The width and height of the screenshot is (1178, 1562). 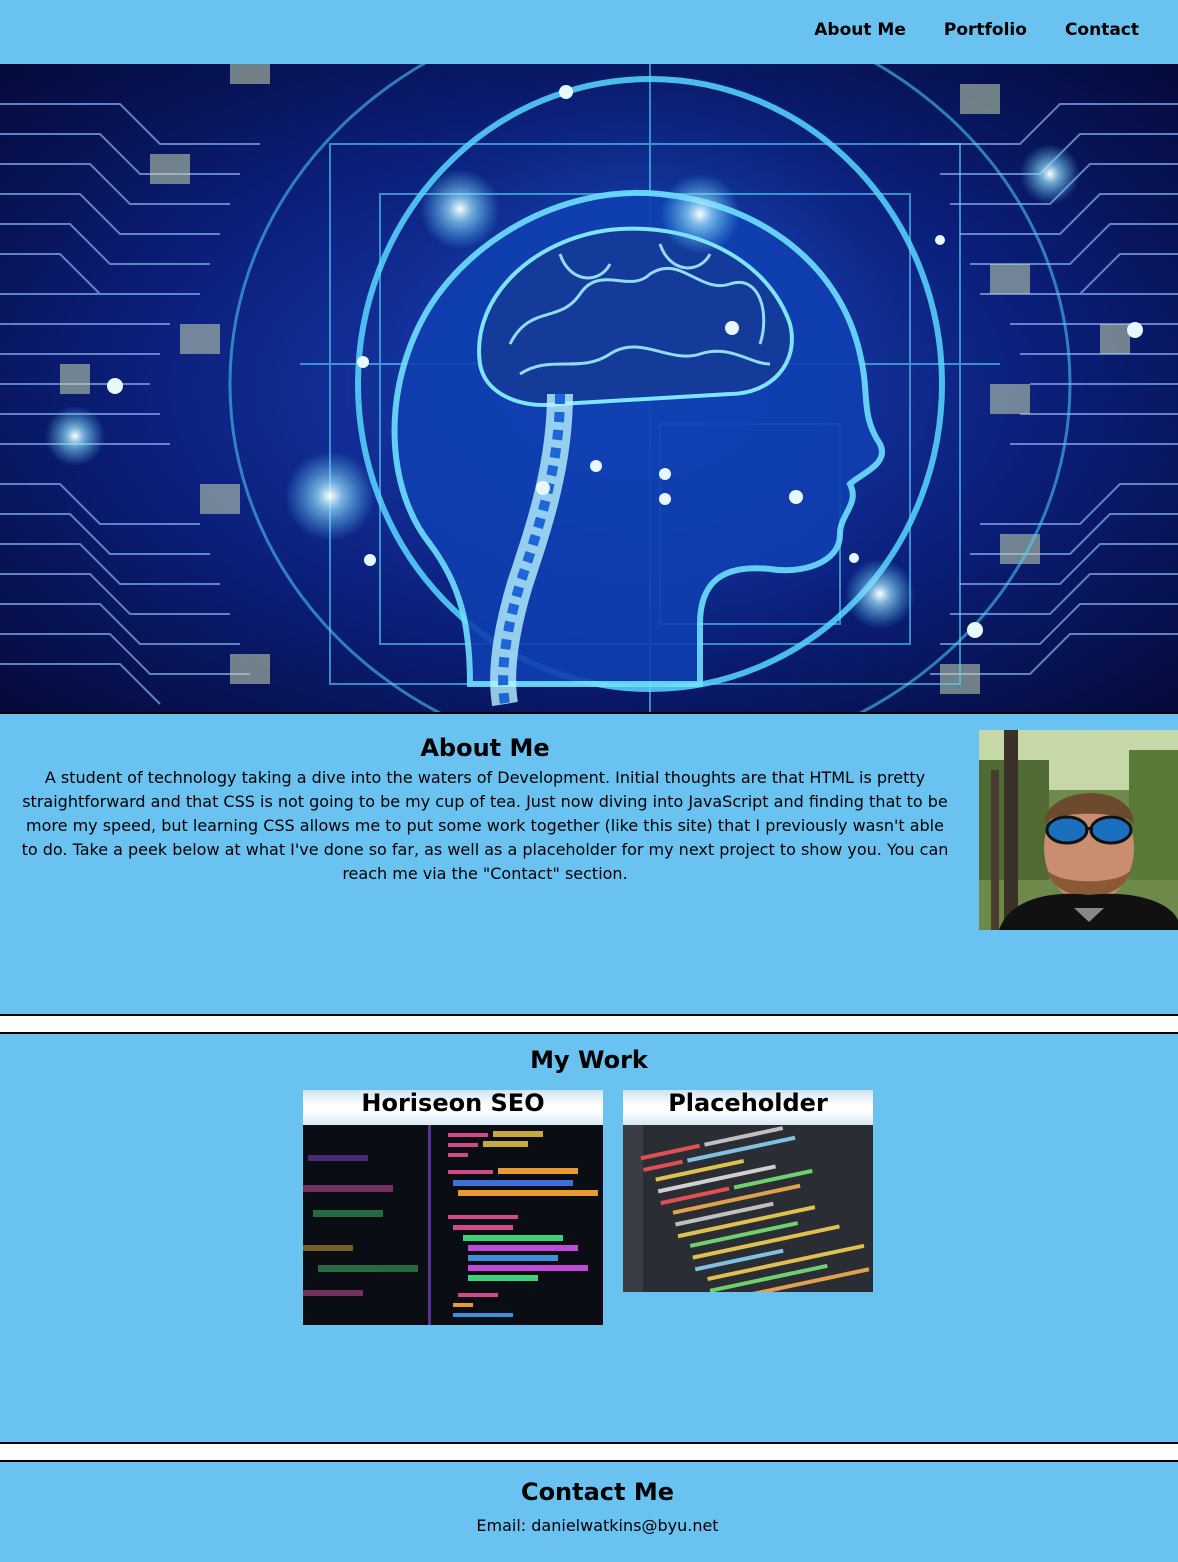 I want to click on project-title-horiseon: Horiseon SEO, so click(x=453, y=1107).